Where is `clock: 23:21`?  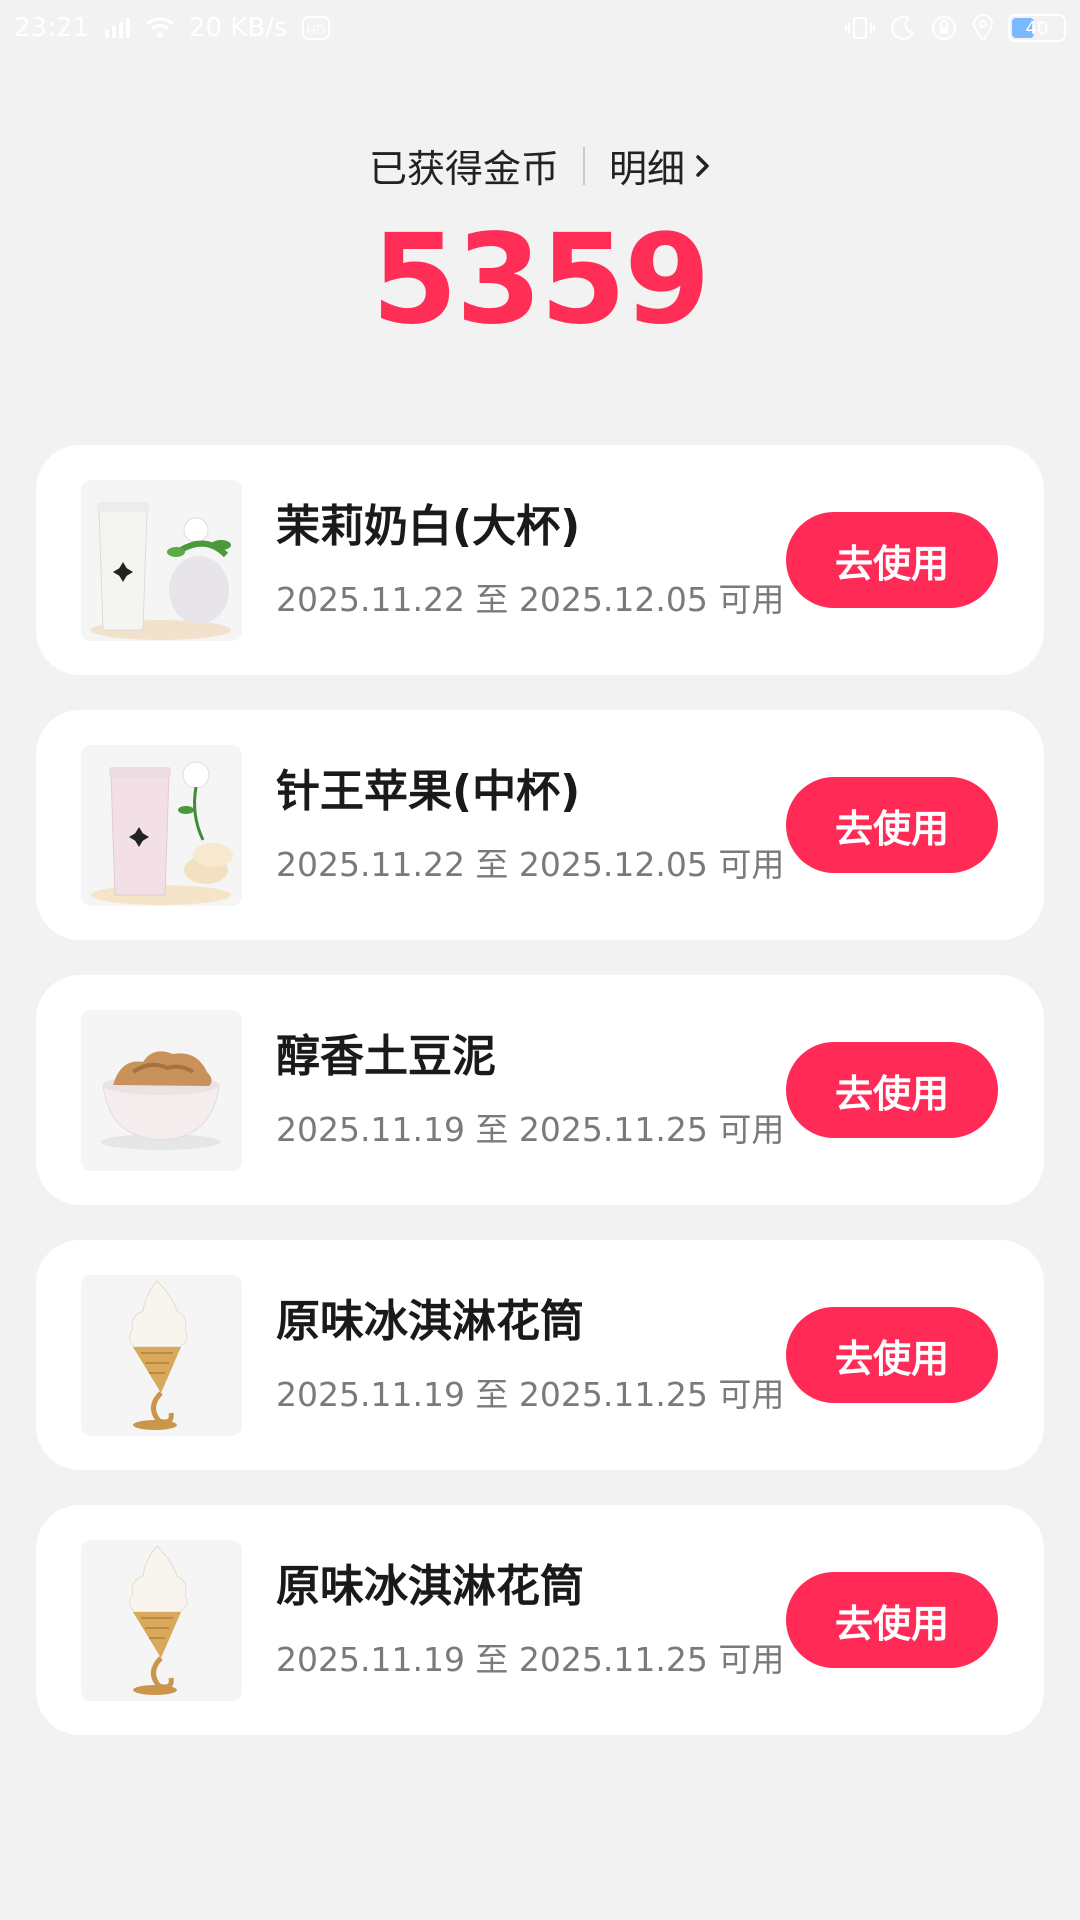 clock: 23:21 is located at coordinates (51, 28).